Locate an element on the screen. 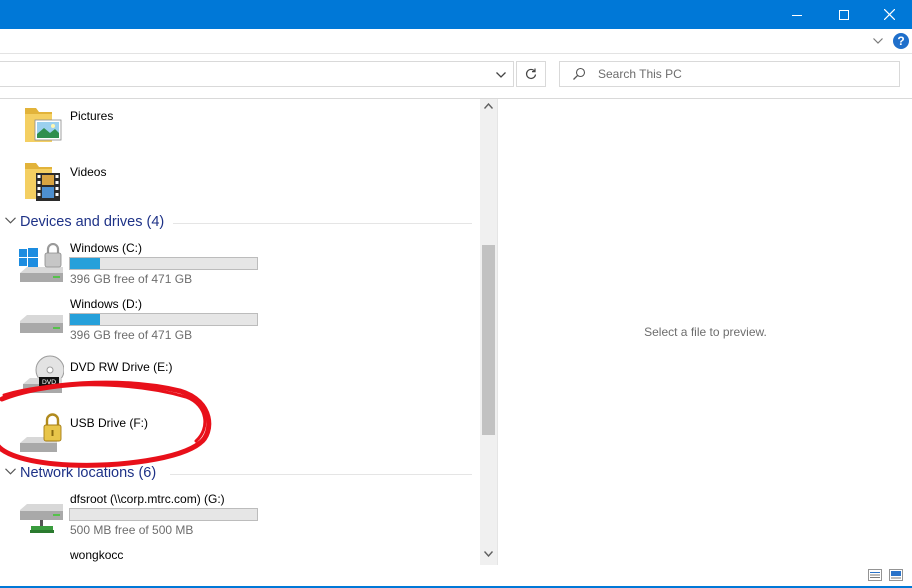  windows-drive-icon is located at coordinates (41, 262).